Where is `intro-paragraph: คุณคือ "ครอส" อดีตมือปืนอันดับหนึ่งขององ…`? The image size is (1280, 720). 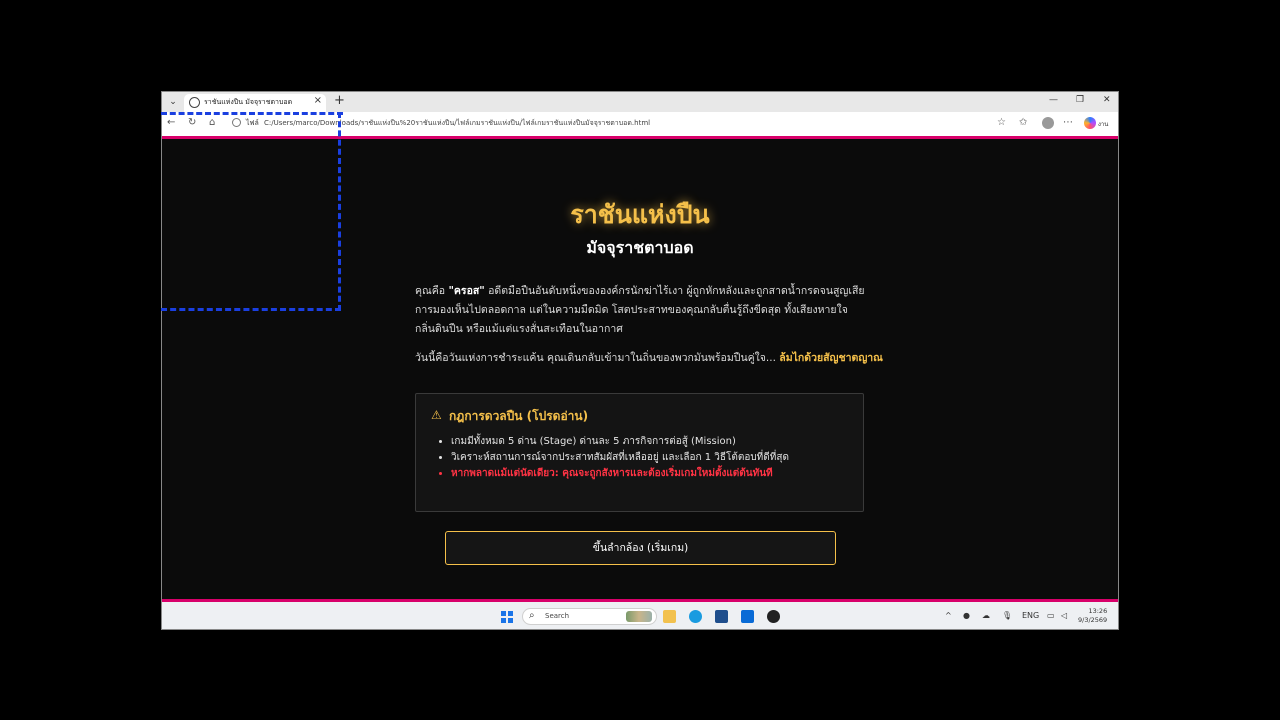 intro-paragraph: คุณคือ "ครอส" อดีตมือปืนอันดับหนึ่งขององ… is located at coordinates (640, 310).